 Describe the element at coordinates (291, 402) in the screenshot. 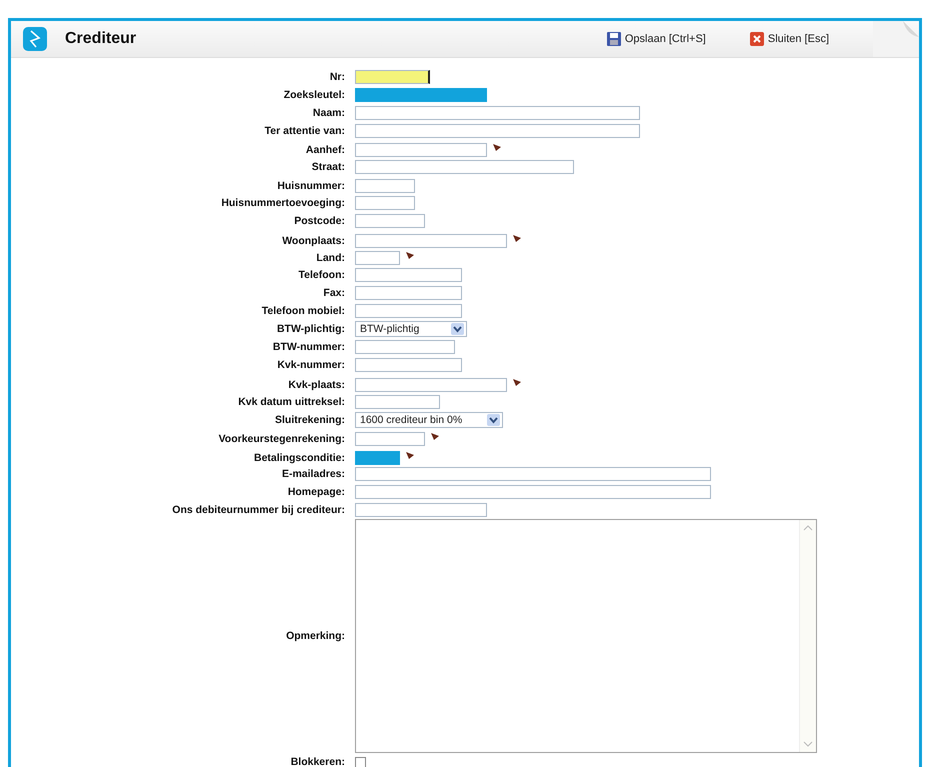

I see `field-label: Kvk datum uittreksel:` at that location.